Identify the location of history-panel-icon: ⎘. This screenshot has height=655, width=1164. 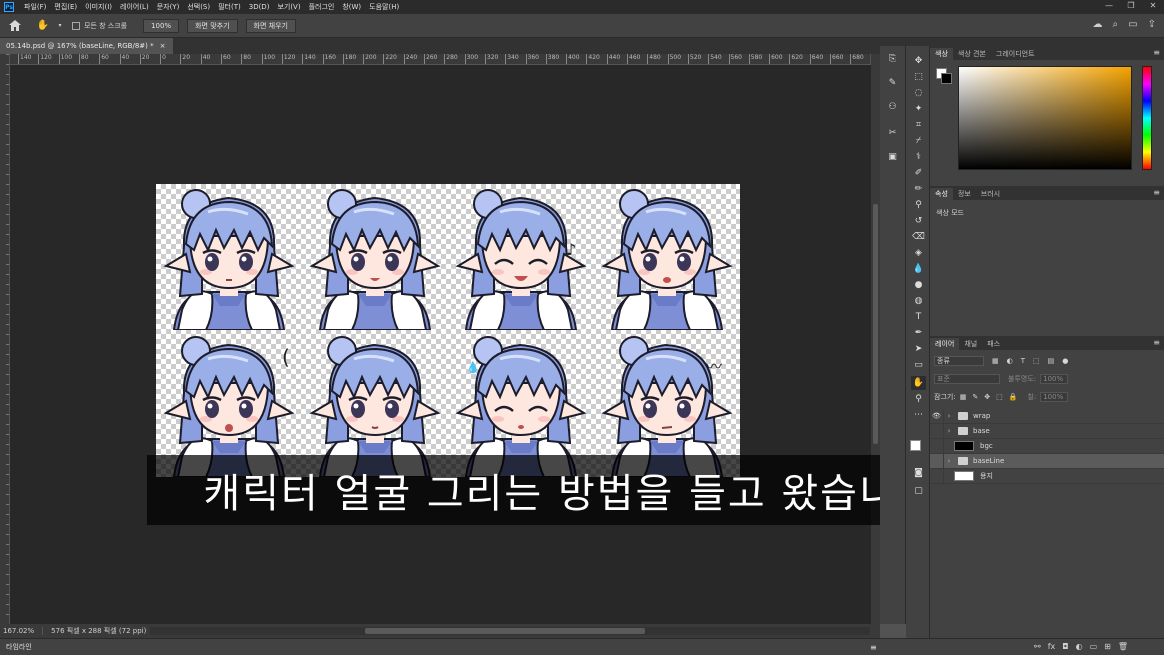
(892, 59).